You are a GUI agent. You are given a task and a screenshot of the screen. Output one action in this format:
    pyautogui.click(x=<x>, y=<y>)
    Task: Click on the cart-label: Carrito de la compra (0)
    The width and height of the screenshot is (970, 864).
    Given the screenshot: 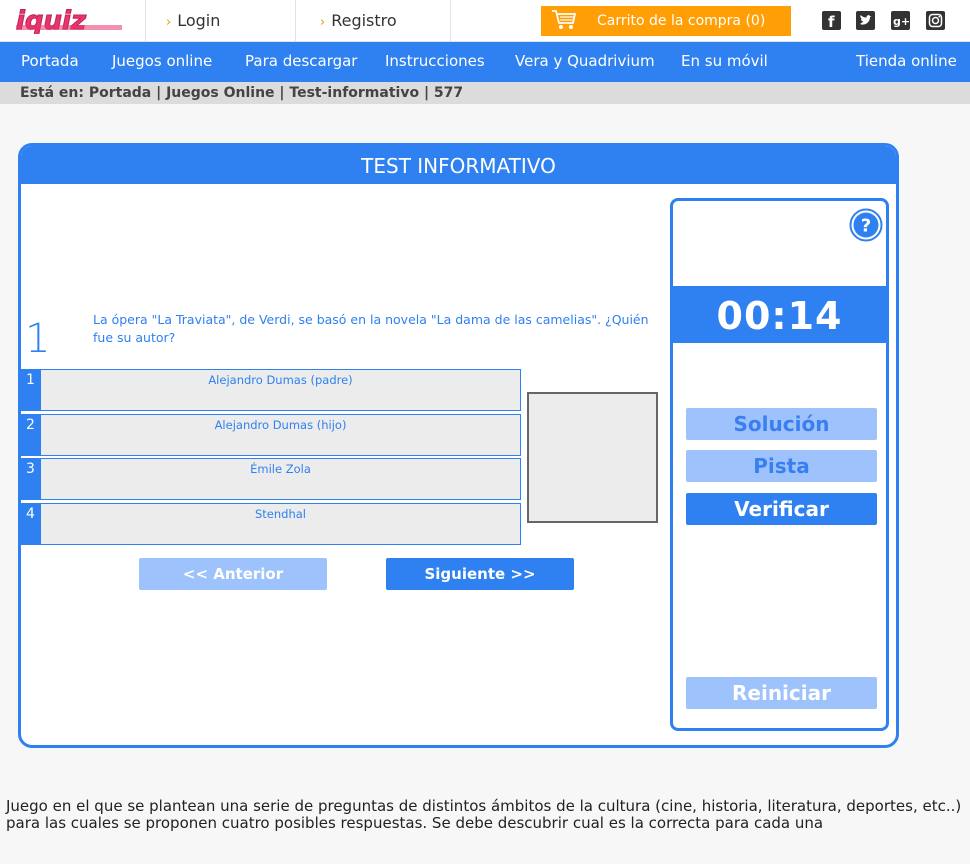 What is the action you would take?
    pyautogui.click(x=681, y=21)
    